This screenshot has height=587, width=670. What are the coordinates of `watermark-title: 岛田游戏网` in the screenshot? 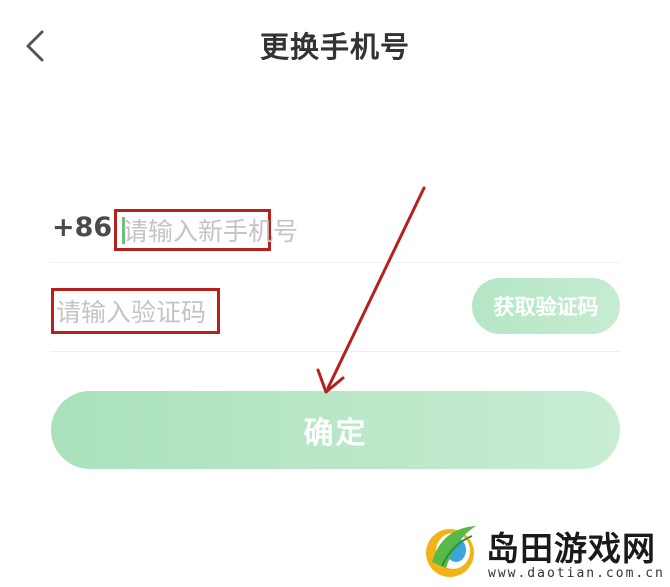 It's located at (571, 548).